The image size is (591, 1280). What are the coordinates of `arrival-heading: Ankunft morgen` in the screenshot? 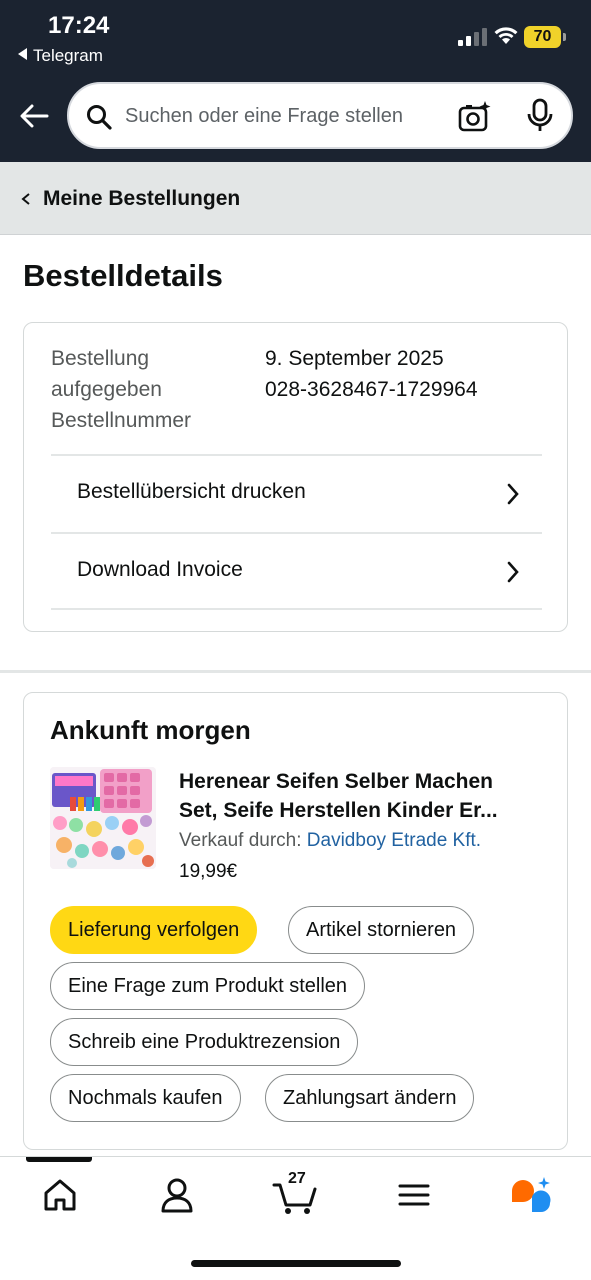 It's located at (150, 730).